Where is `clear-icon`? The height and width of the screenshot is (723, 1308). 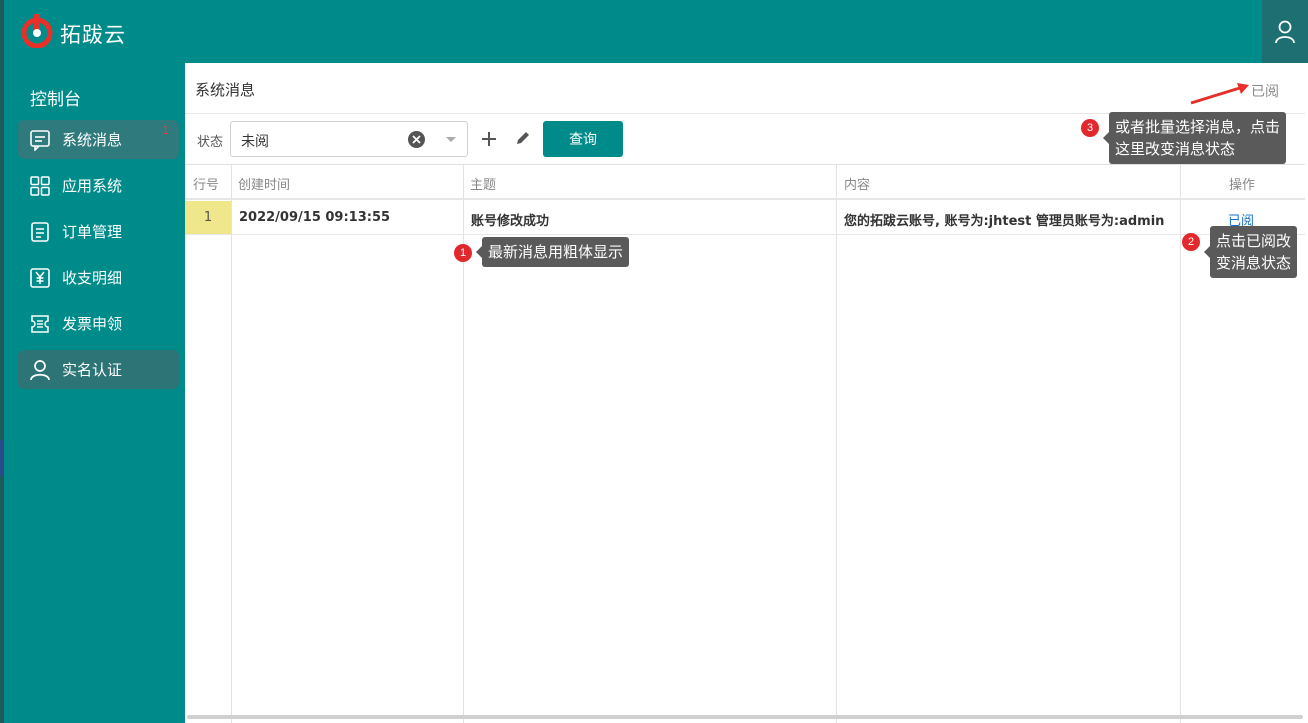 clear-icon is located at coordinates (416, 139).